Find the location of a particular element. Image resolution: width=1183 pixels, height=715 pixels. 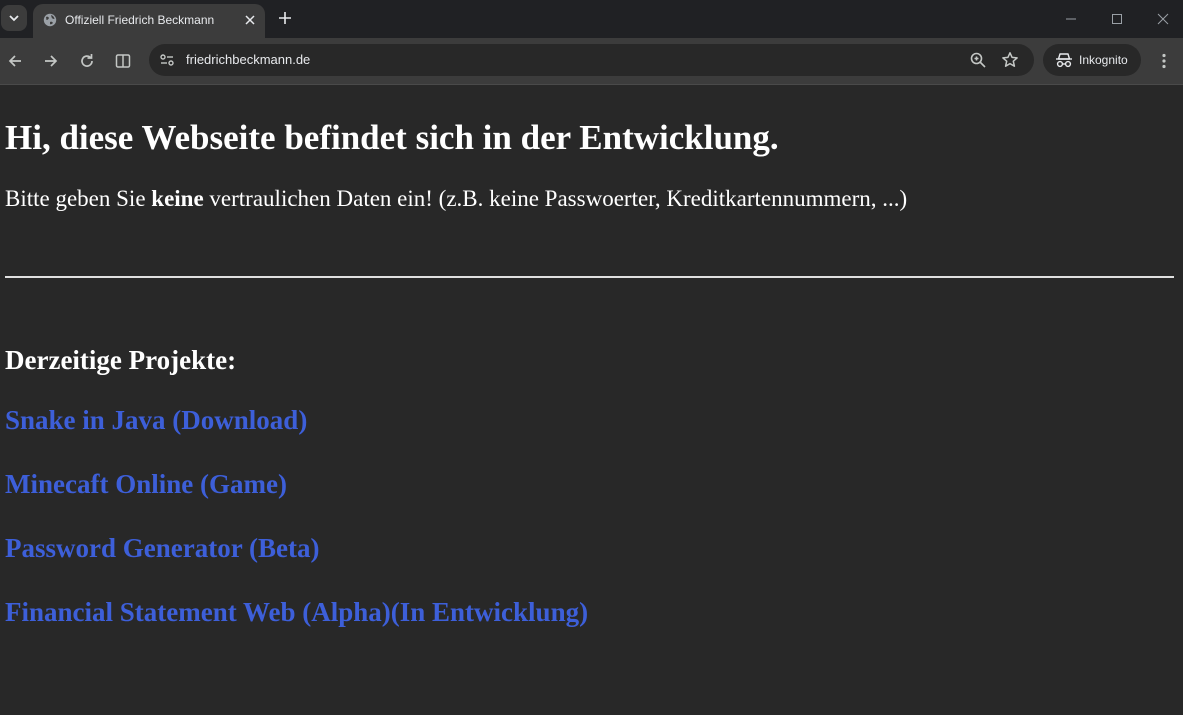

tab-search-icon is located at coordinates (14, 18).